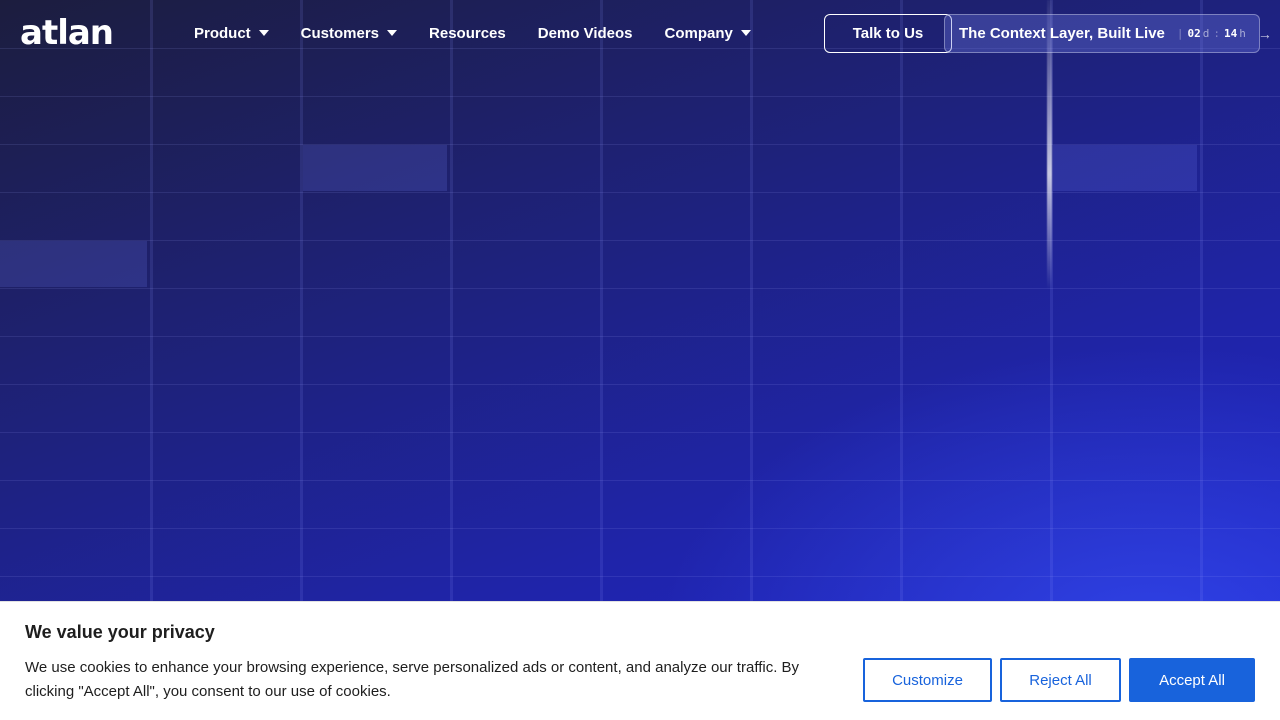  I want to click on customize-button: Customize, so click(927, 680).